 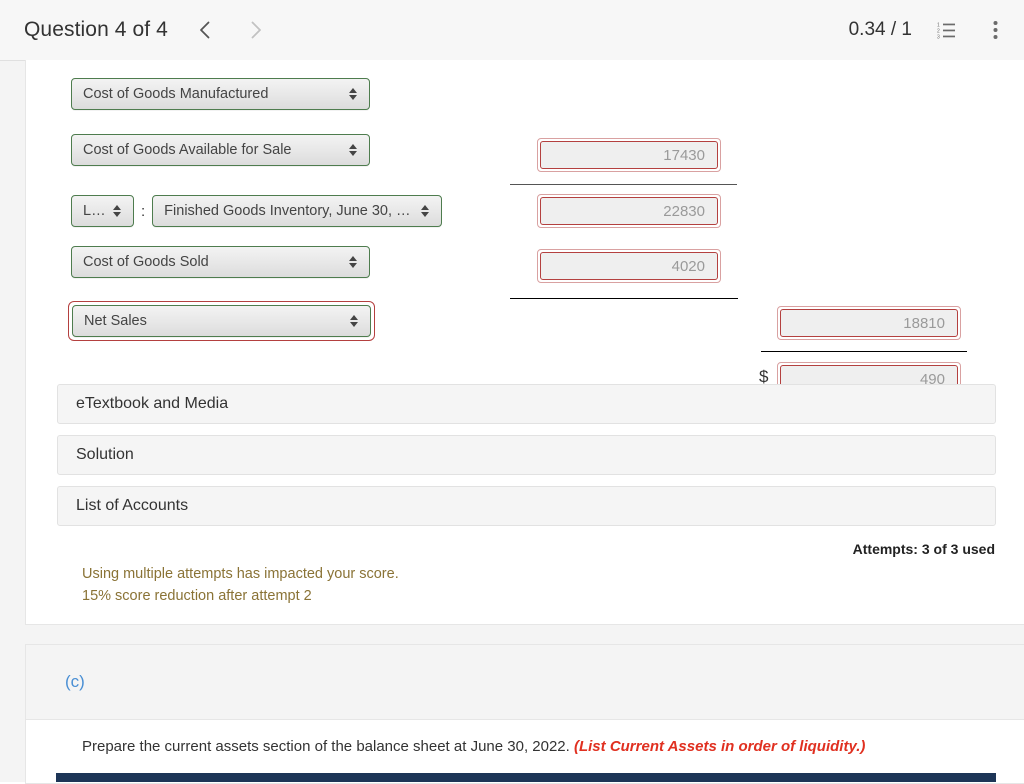 I want to click on amount-input-0: 17430, so click(x=629, y=155).